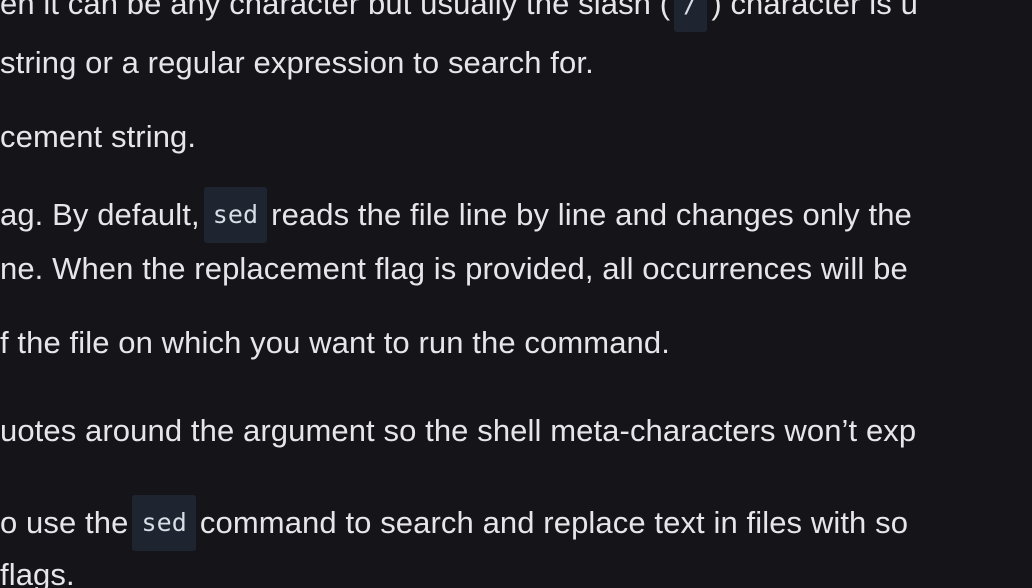  What do you see at coordinates (64, 523) in the screenshot?
I see `text-span: o use the` at bounding box center [64, 523].